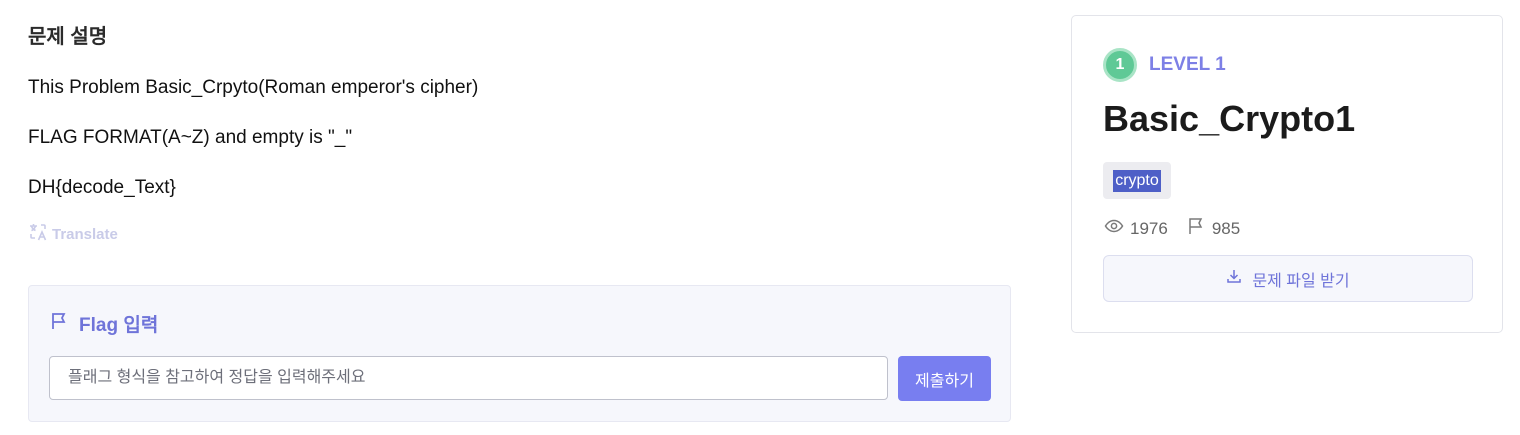 The width and height of the screenshot is (1520, 435). Describe the element at coordinates (119, 325) in the screenshot. I see `flag-panel-title: Flag 입력` at that location.